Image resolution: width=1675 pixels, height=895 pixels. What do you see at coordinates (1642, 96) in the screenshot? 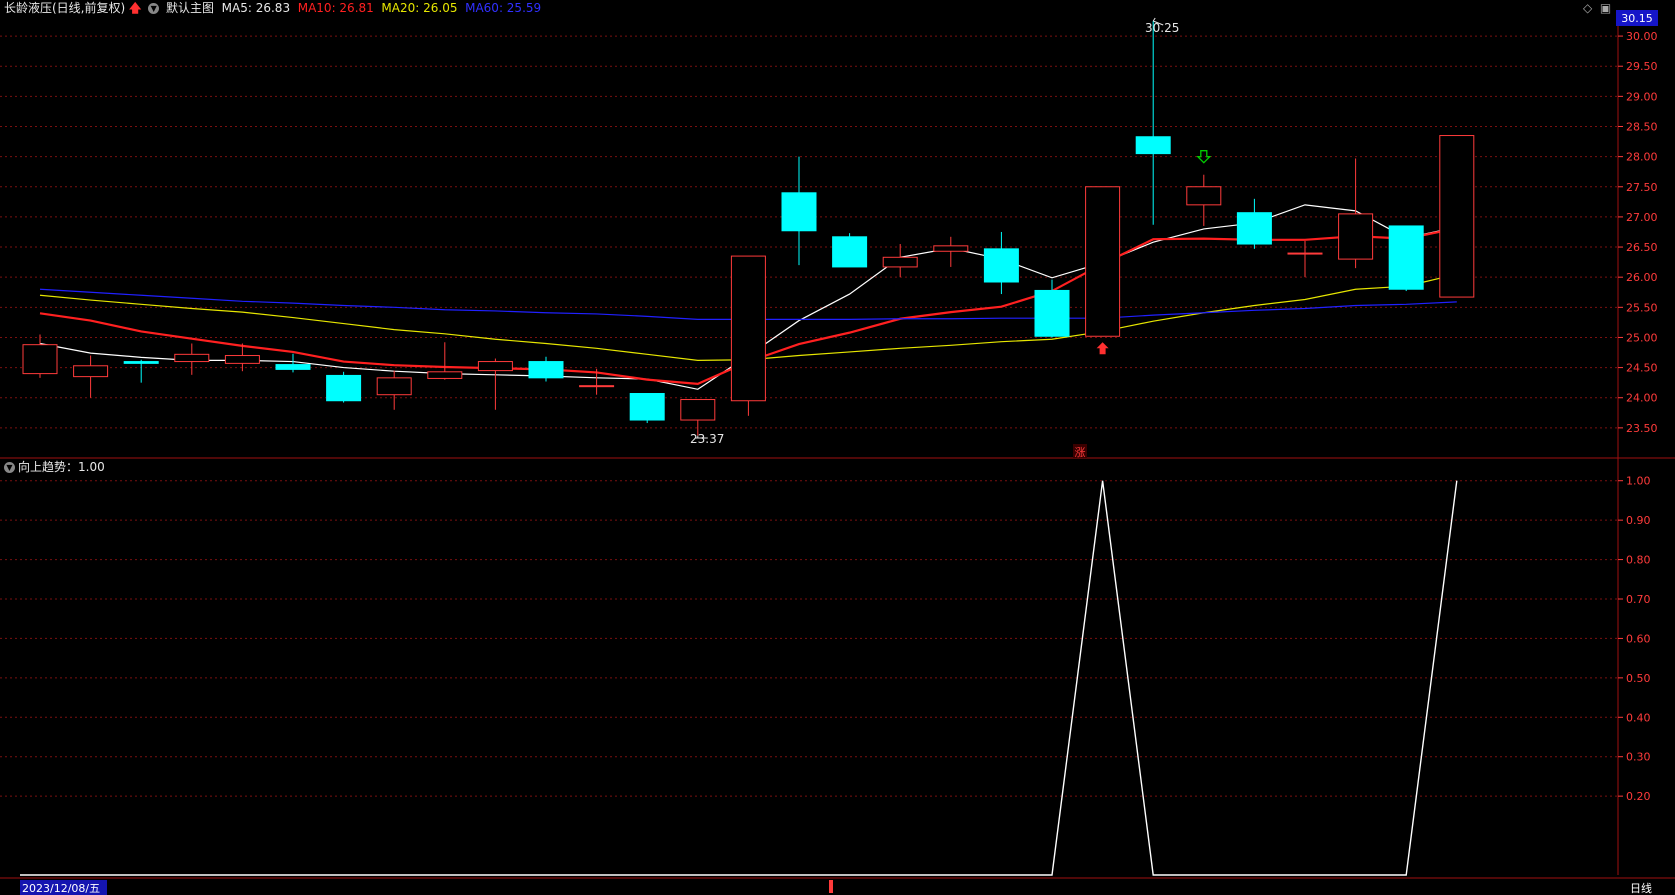
I see `price-tick-label: 29.00` at bounding box center [1642, 96].